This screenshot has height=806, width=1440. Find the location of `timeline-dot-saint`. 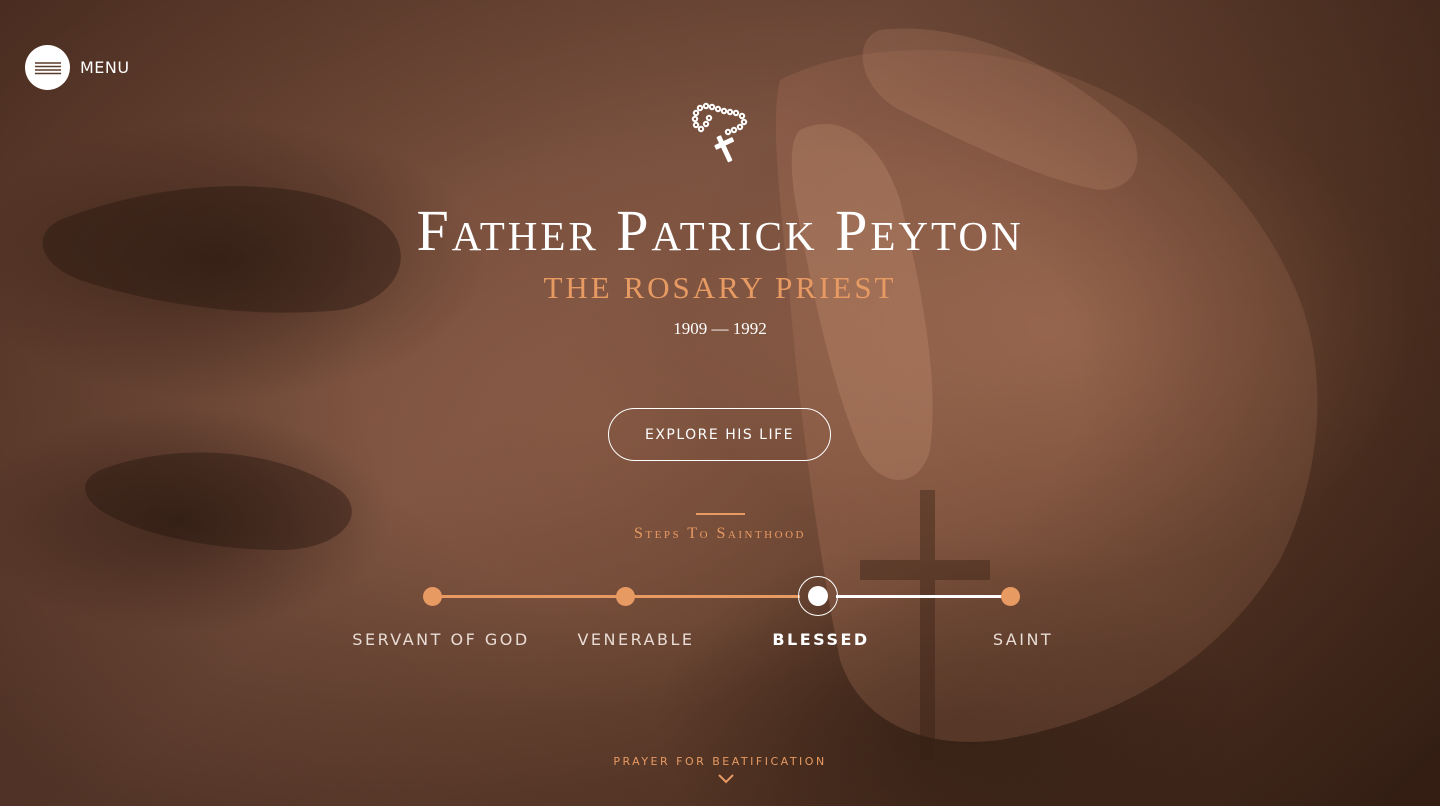

timeline-dot-saint is located at coordinates (1010, 596).